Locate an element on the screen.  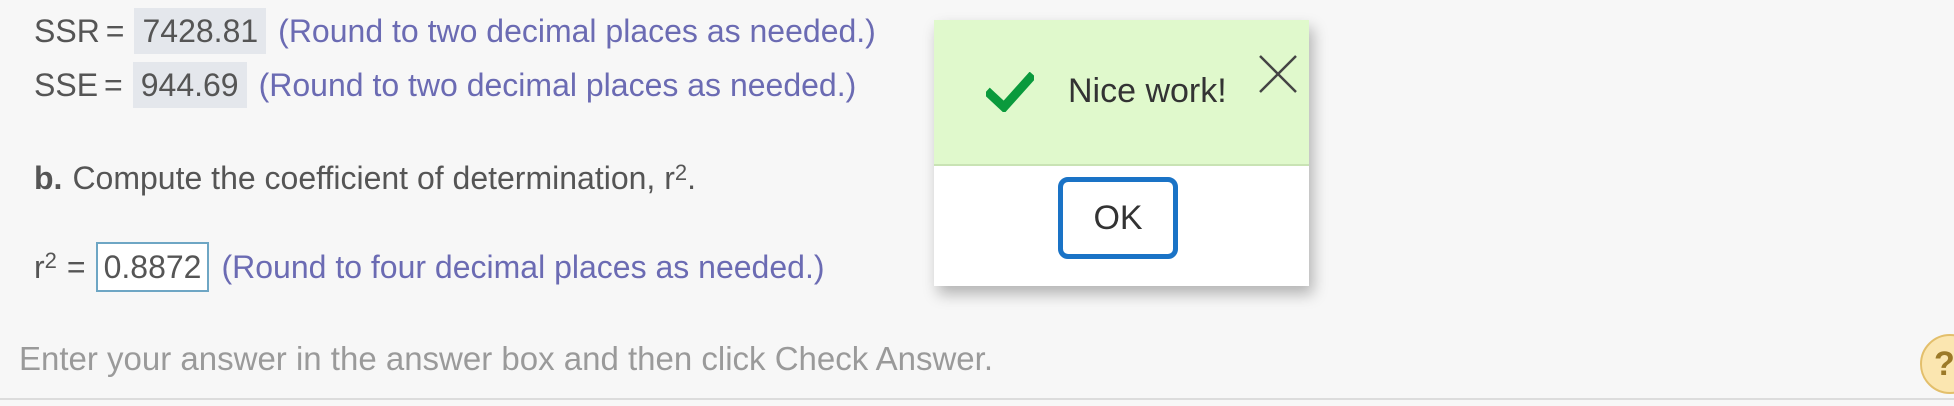
feedback-dialog-header: Nice work! is located at coordinates (1121, 93).